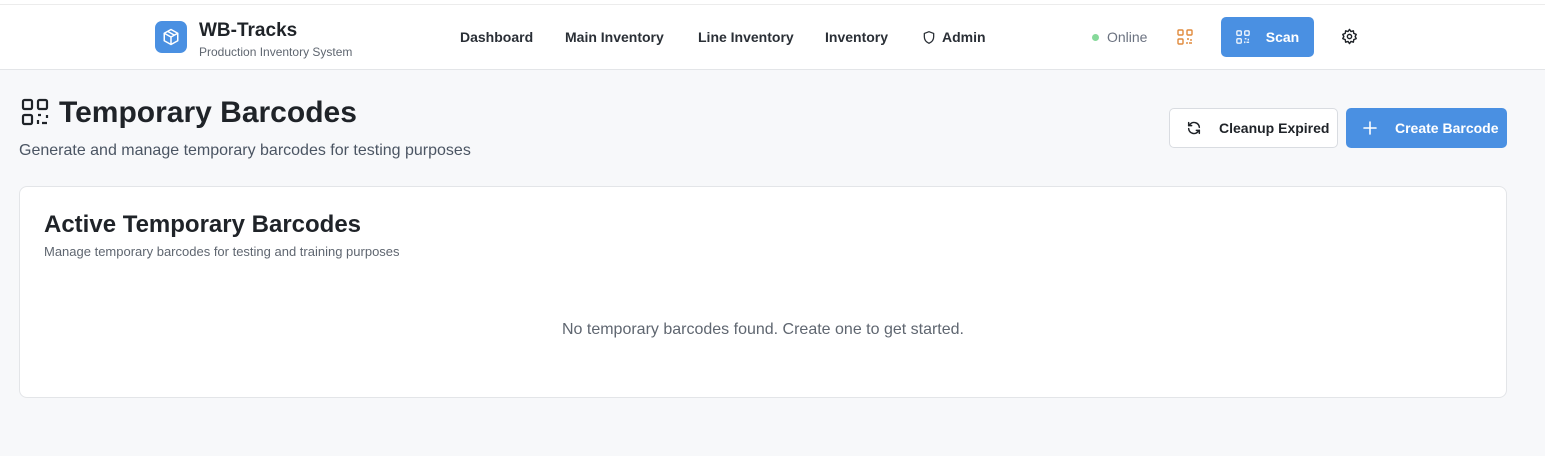 The width and height of the screenshot is (1545, 456). Describe the element at coordinates (1447, 128) in the screenshot. I see `create-label: Create Barcode` at that location.